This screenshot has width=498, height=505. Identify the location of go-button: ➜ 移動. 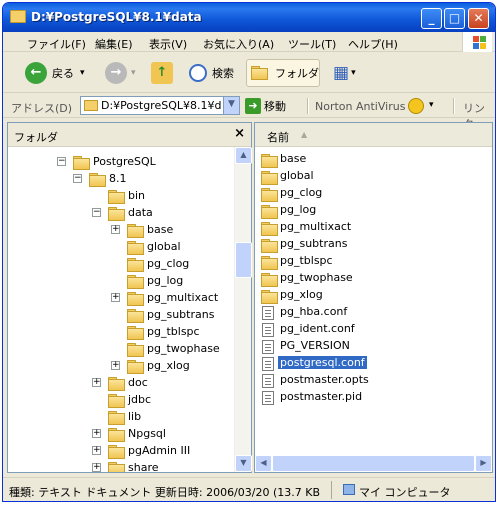
(265, 106).